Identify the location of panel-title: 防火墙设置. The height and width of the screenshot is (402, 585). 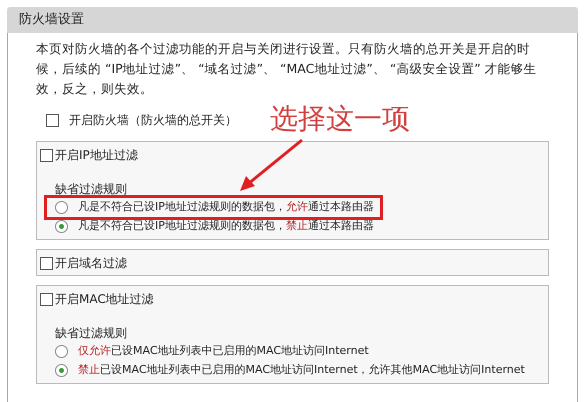
(51, 20).